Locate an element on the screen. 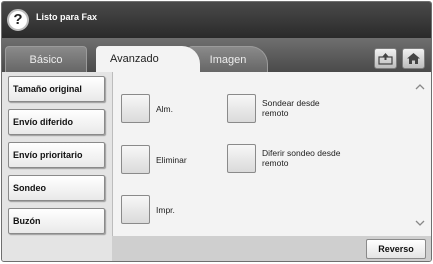 This screenshot has height=264, width=433. tab-imagen: Imagen is located at coordinates (228, 59).